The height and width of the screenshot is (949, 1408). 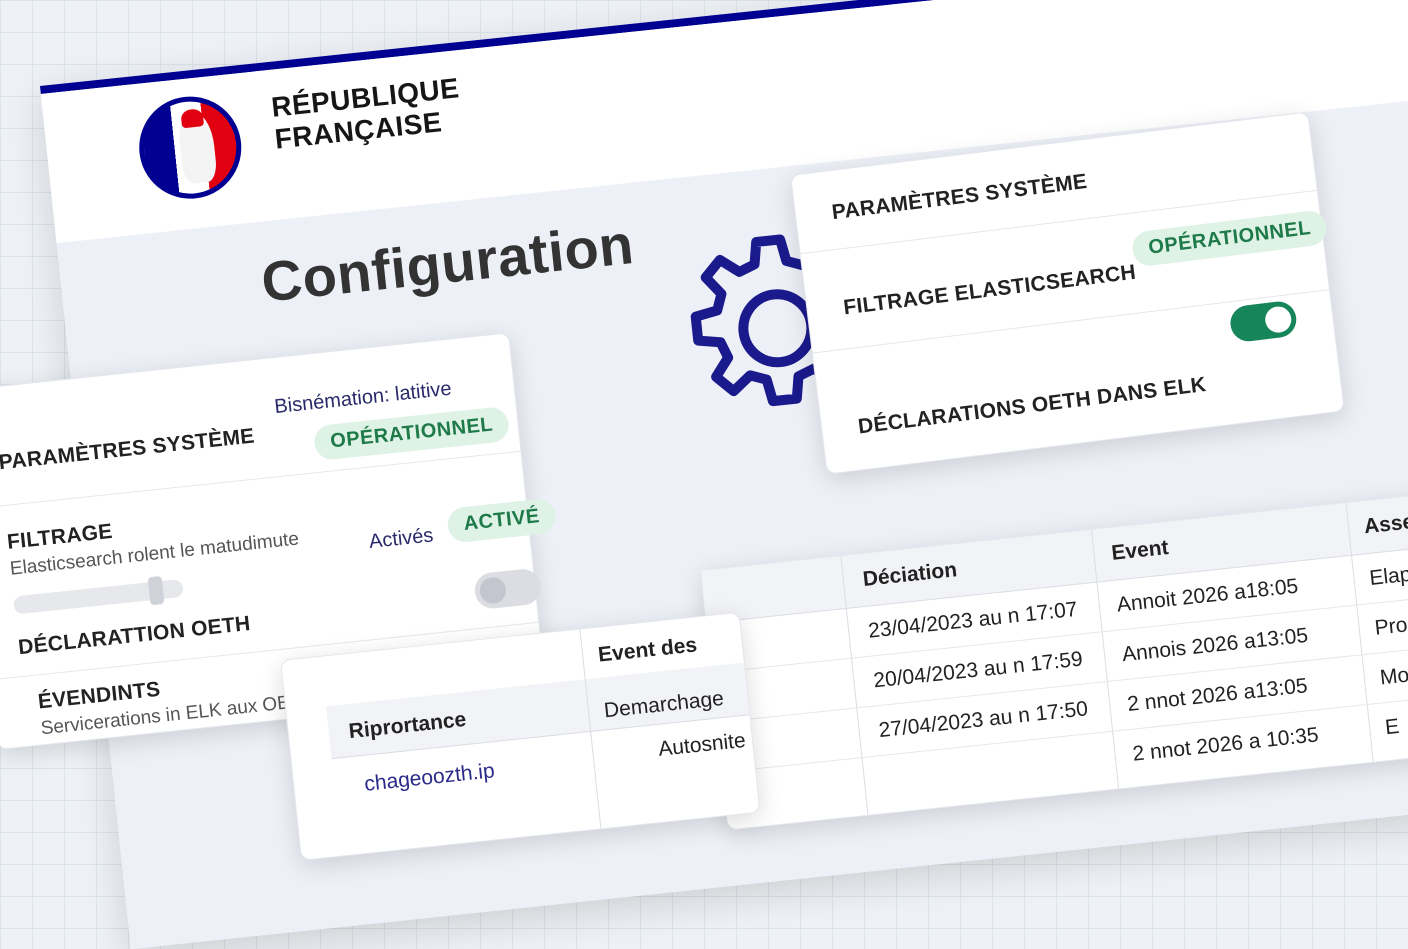 What do you see at coordinates (362, 398) in the screenshot?
I see `top-link: Bisnémation: latitive` at bounding box center [362, 398].